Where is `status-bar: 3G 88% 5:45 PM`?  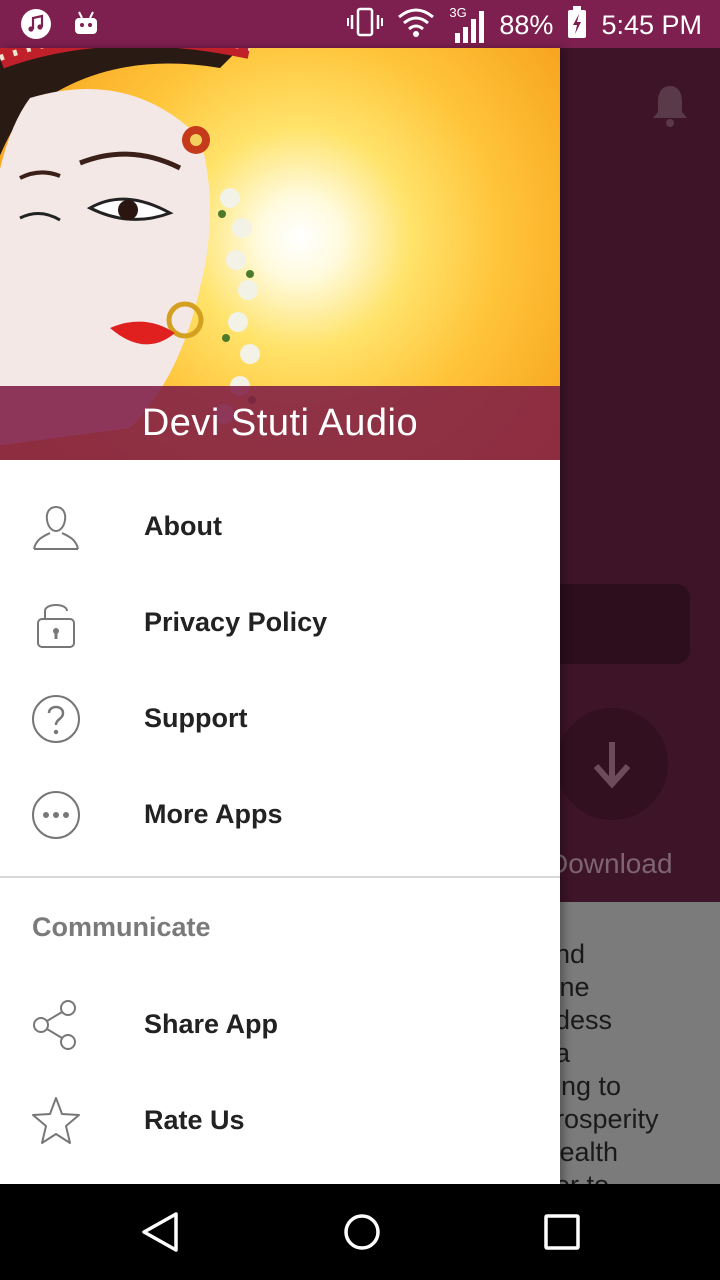
status-bar: 3G 88% 5:45 PM is located at coordinates (360, 24).